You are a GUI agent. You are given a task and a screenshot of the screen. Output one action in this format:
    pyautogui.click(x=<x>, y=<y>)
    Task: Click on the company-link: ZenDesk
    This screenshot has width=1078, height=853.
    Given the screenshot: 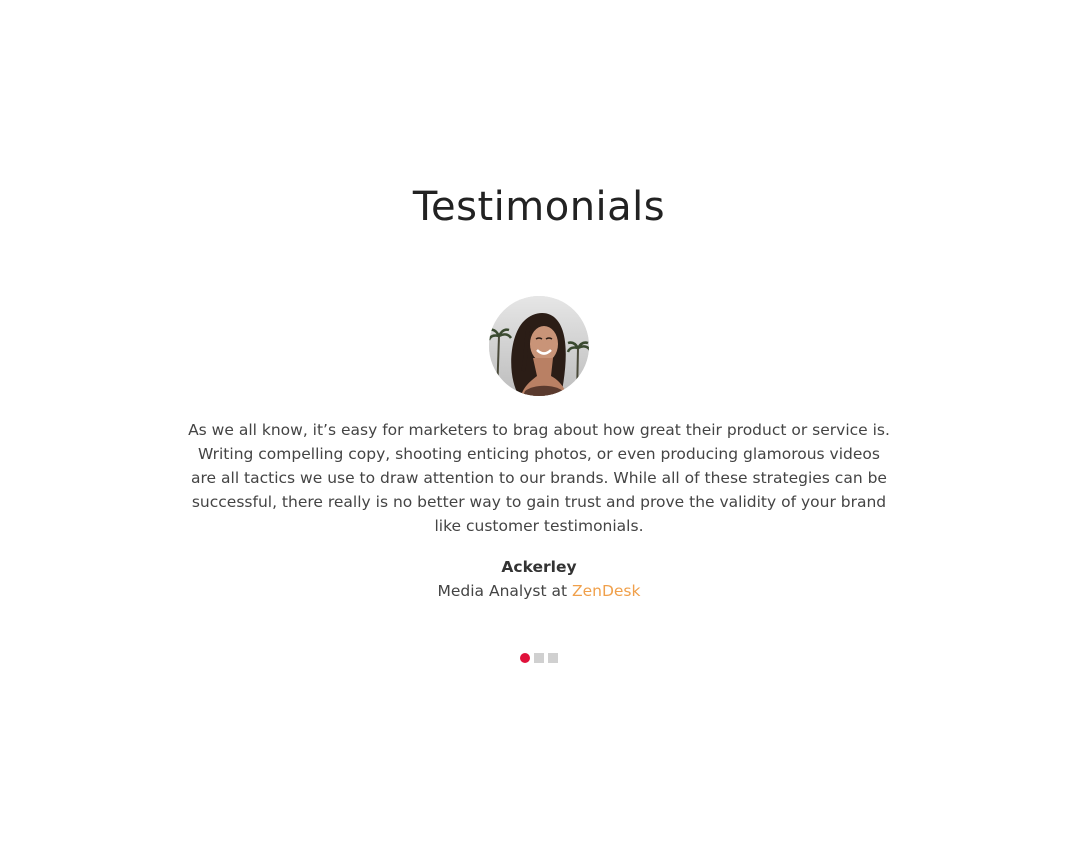 What is the action you would take?
    pyautogui.click(x=606, y=591)
    